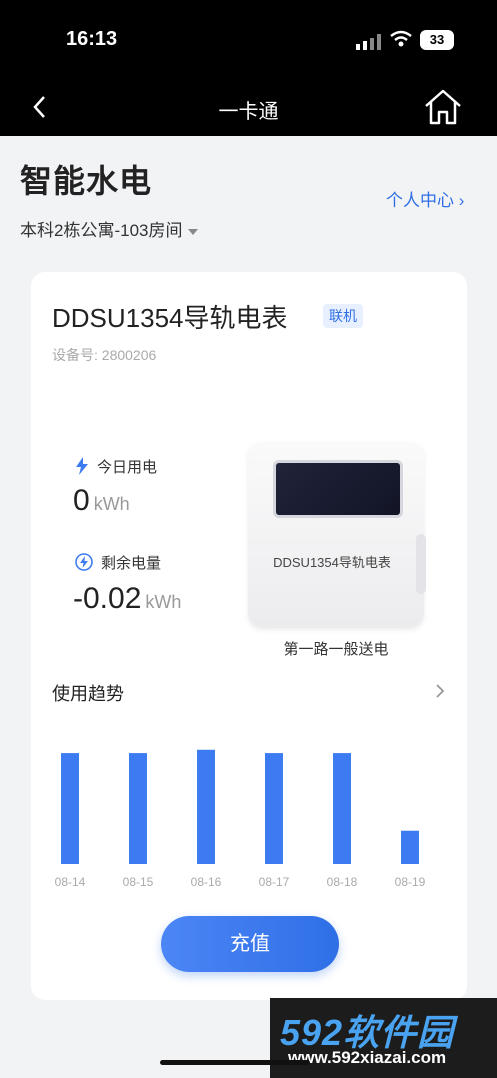 The image size is (497, 1078). I want to click on device-name: DDSU1354导轨电表, so click(170, 318).